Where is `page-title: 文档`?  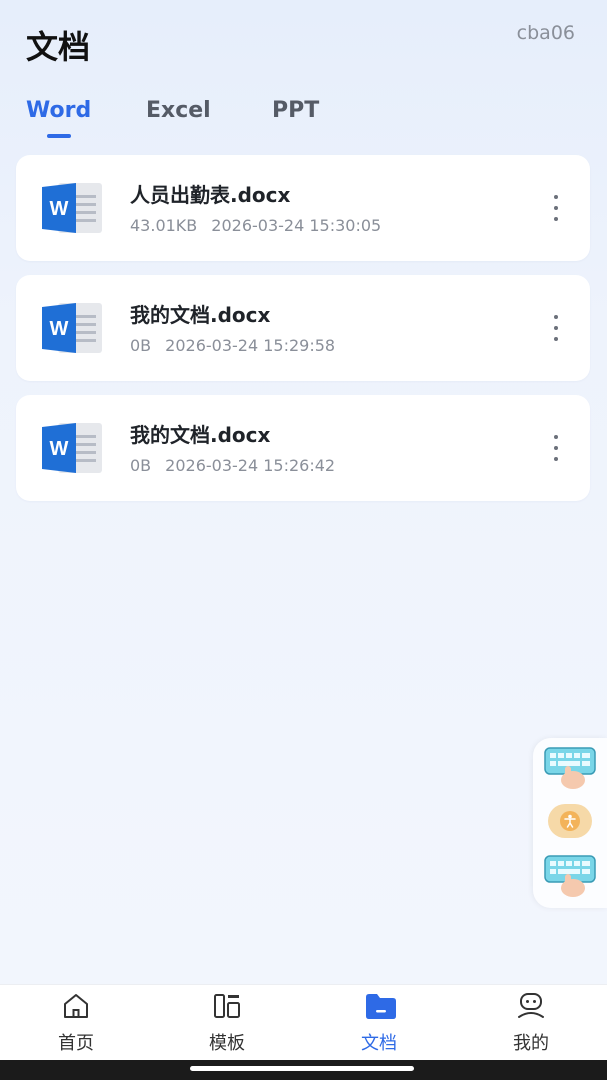 page-title: 文档 is located at coordinates (58, 47).